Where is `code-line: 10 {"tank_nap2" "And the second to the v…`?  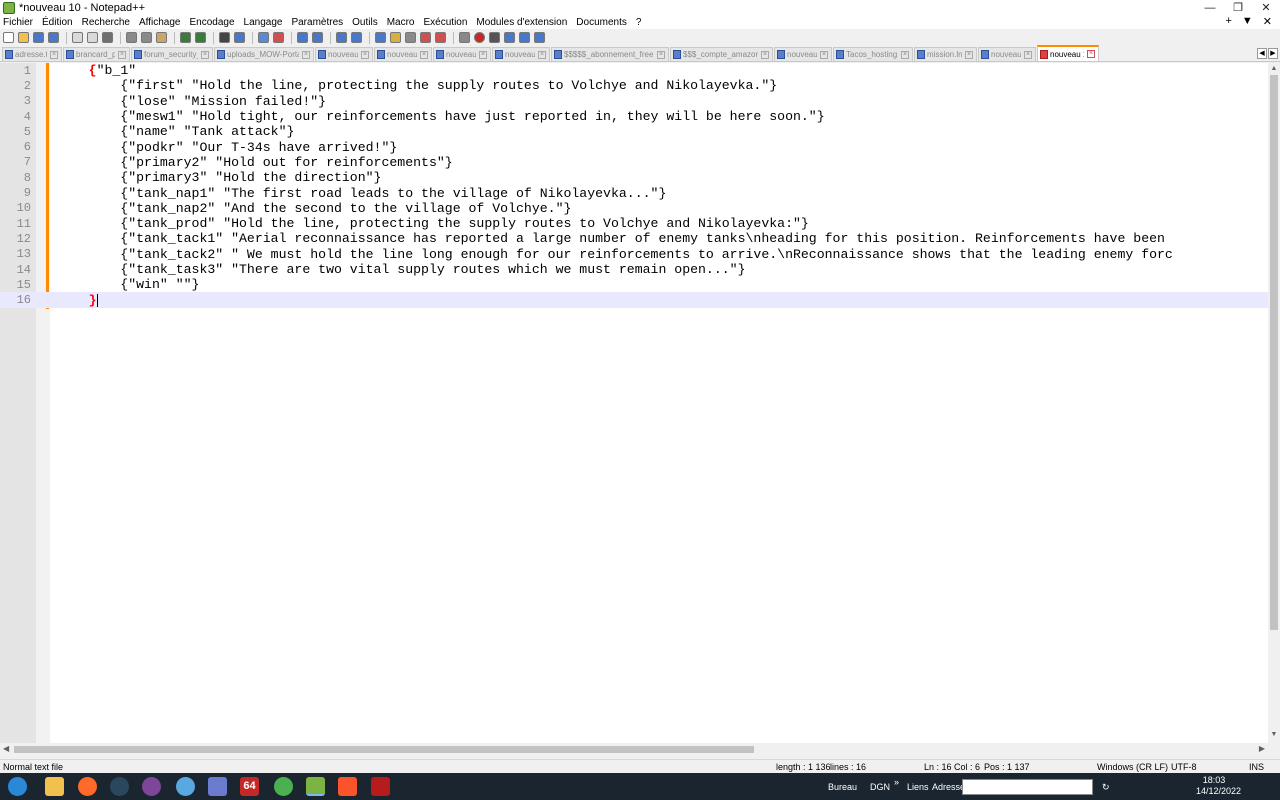 code-line: 10 {"tank_nap2" "And the second to the v… is located at coordinates (634, 208).